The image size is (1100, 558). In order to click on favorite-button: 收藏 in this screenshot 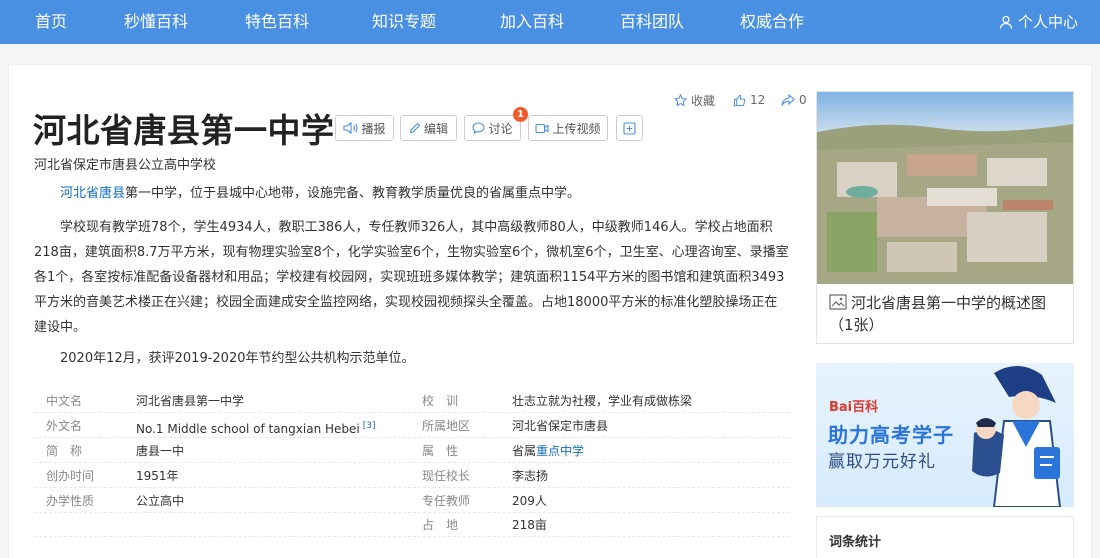, I will do `click(694, 100)`.